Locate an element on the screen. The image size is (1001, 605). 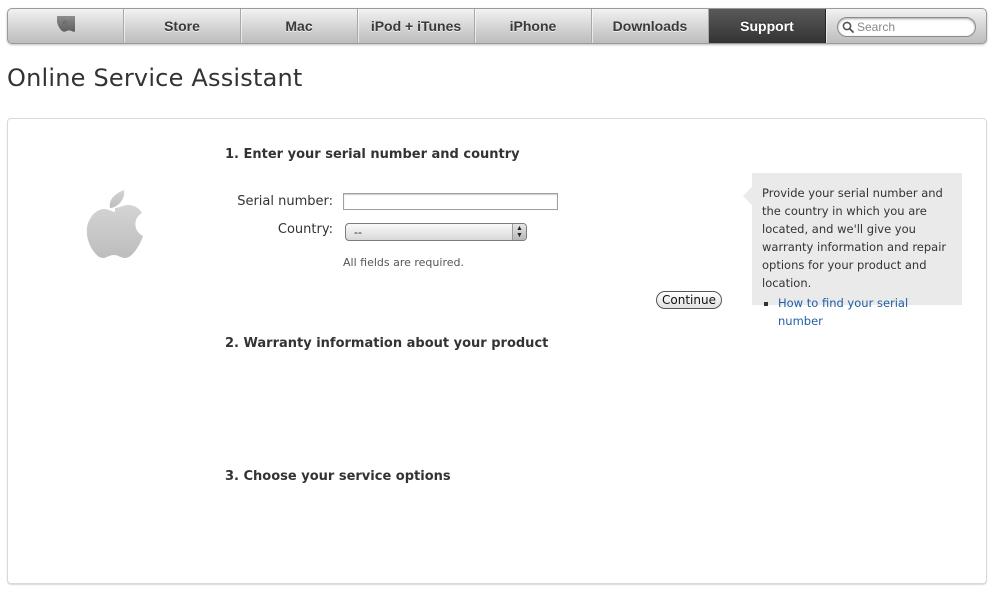
step1-title: 1. Enter your serial number and country is located at coordinates (372, 154).